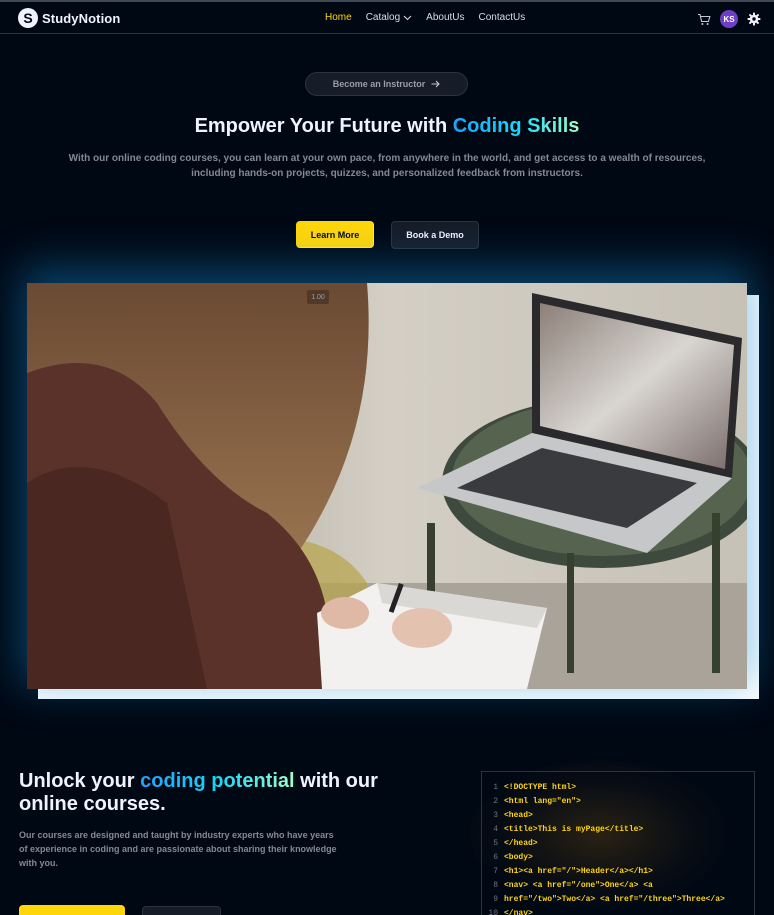  What do you see at coordinates (578, 871) in the screenshot?
I see `code-line-text: <h1><a href="/">Header</a></h1>` at bounding box center [578, 871].